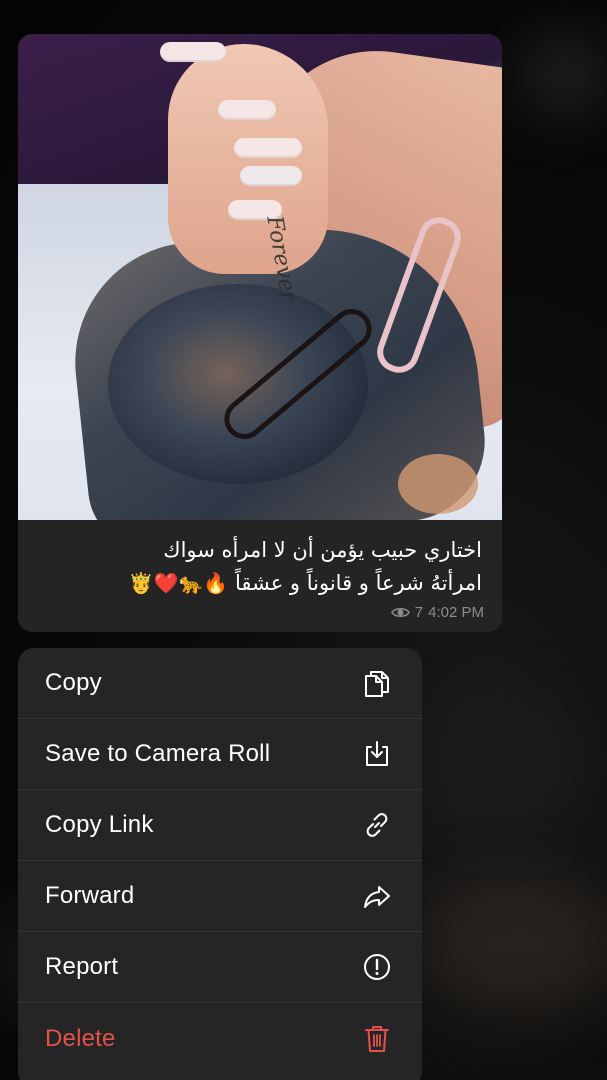 The height and width of the screenshot is (1080, 607). What do you see at coordinates (377, 1039) in the screenshot?
I see `trash-icon` at bounding box center [377, 1039].